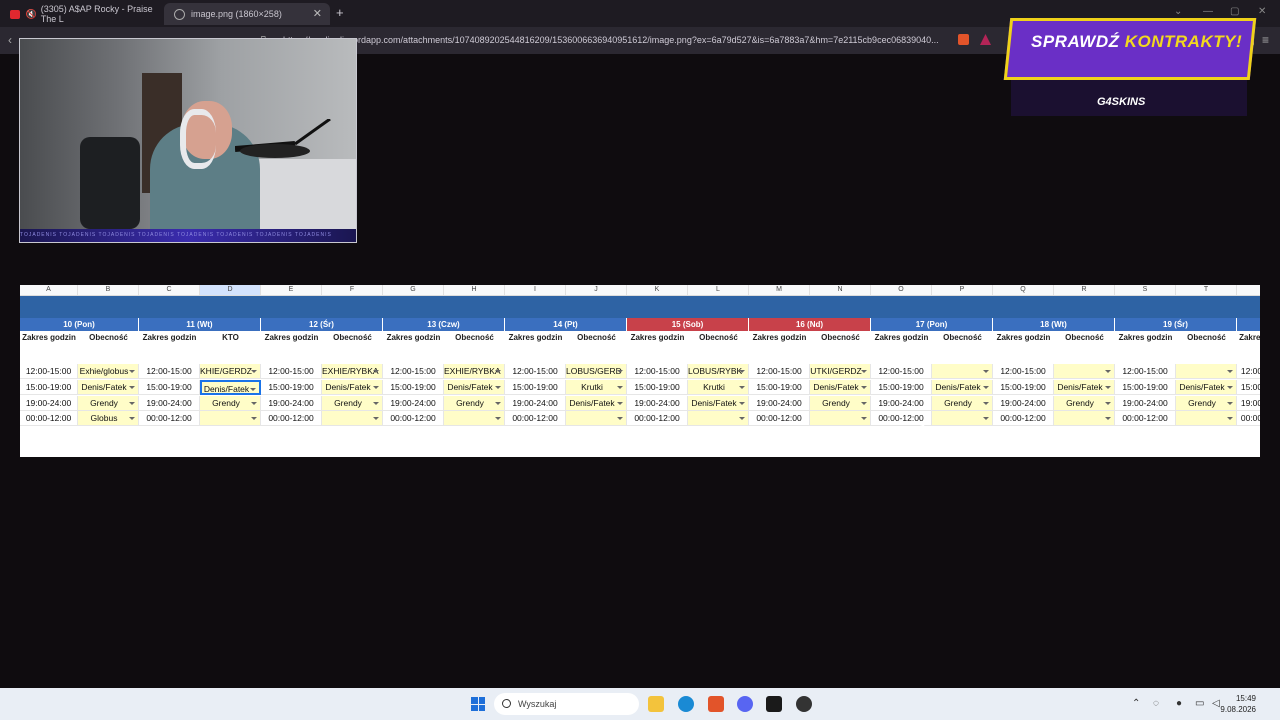 The width and height of the screenshot is (1280, 720). I want to click on column-header-row: ABCDEFGHIJKLMNOPQRST, so click(640, 290).